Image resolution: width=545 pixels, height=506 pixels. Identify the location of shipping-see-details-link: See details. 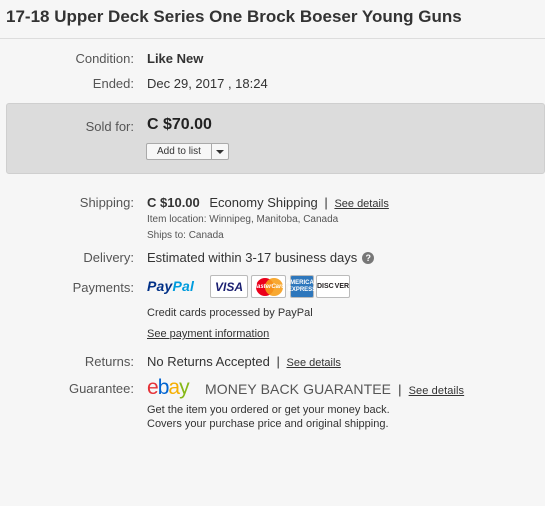
(361, 204).